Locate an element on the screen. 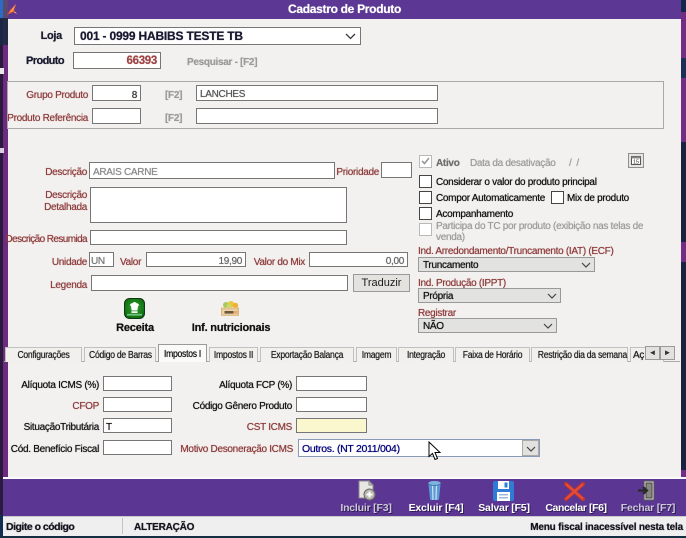 The image size is (686, 538). svg-text: 15 is located at coordinates (636, 163).